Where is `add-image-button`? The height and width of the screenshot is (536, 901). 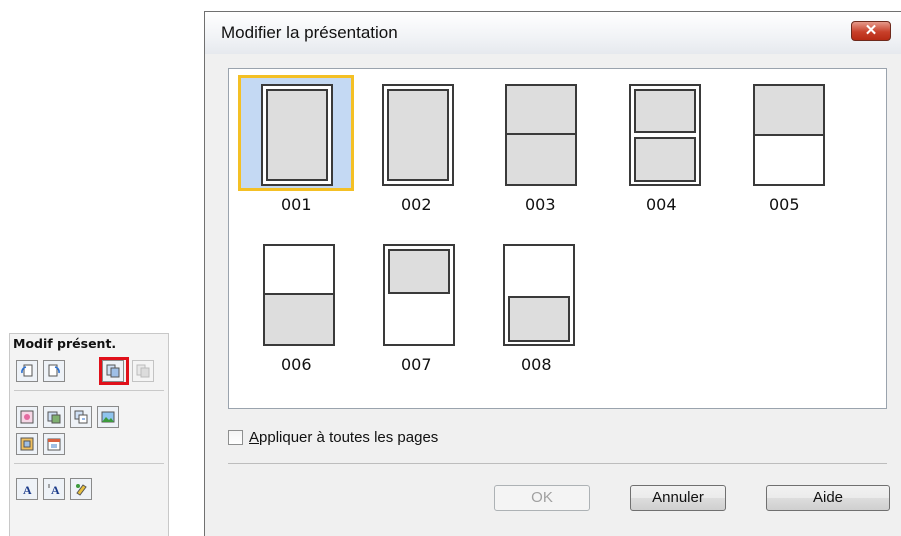
add-image-button is located at coordinates (54, 417).